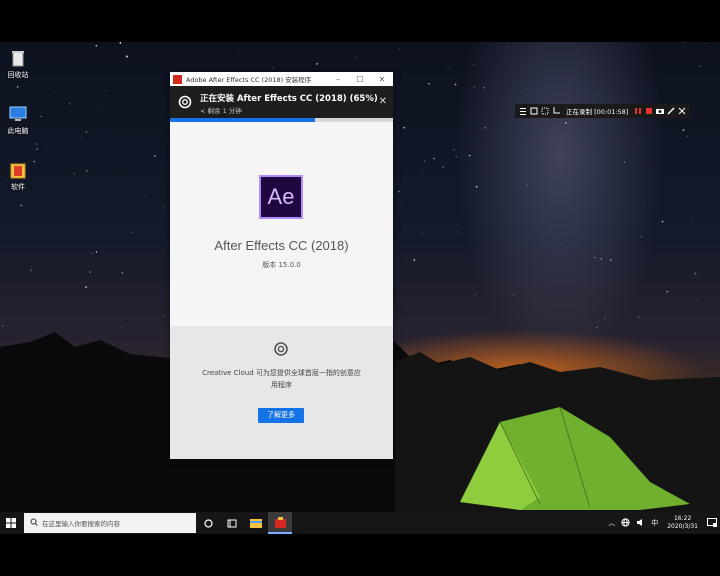 This screenshot has width=720, height=576. I want to click on taskbar-file-explorer, so click(256, 523).